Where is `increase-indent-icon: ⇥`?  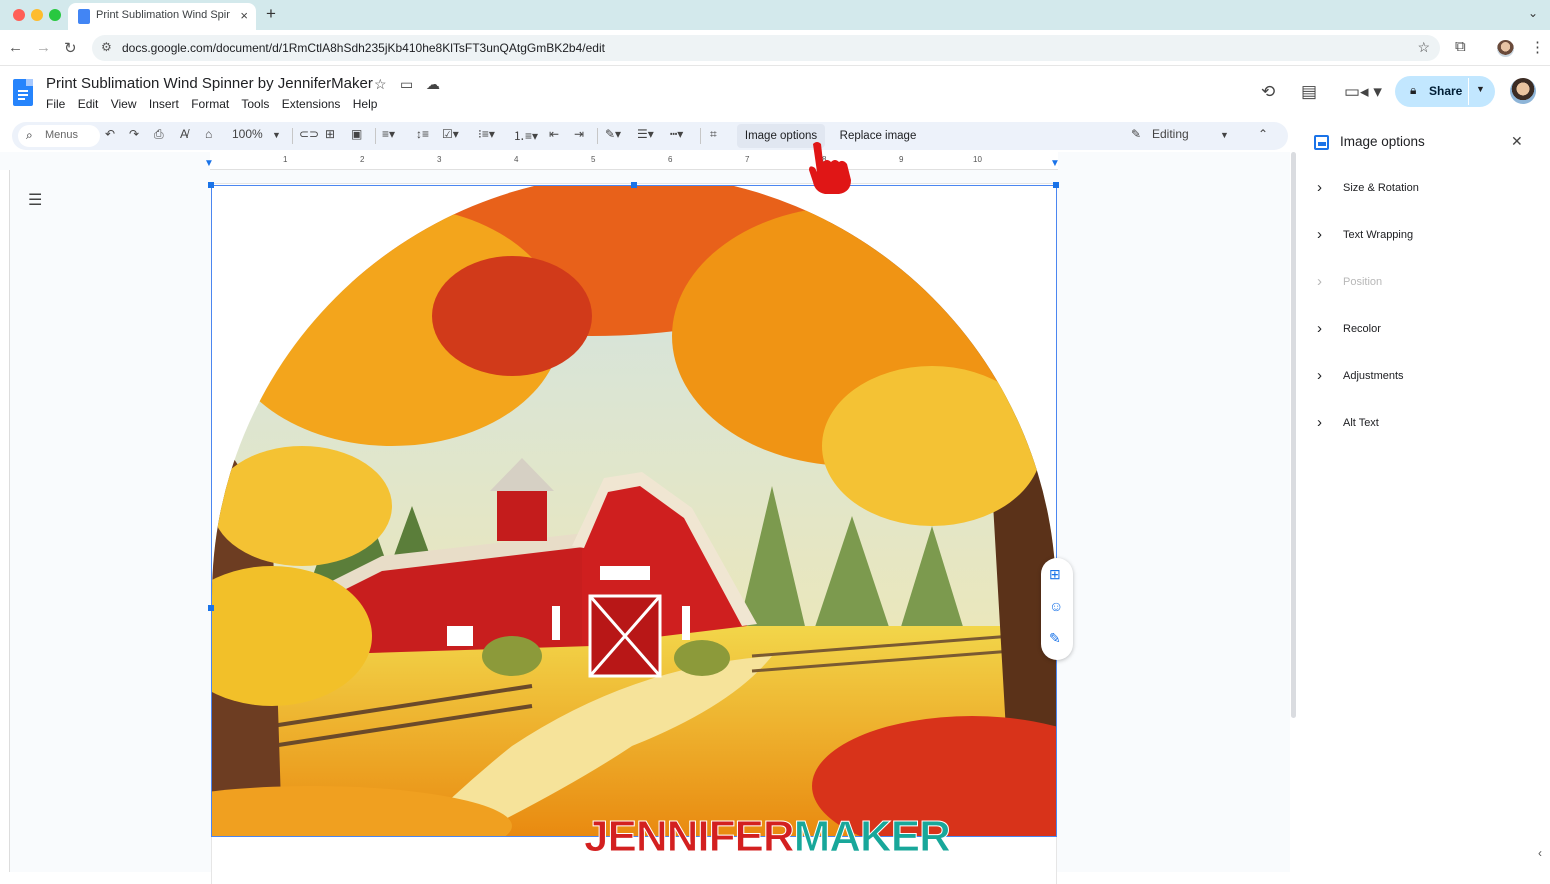
increase-indent-icon: ⇥ is located at coordinates (579, 134).